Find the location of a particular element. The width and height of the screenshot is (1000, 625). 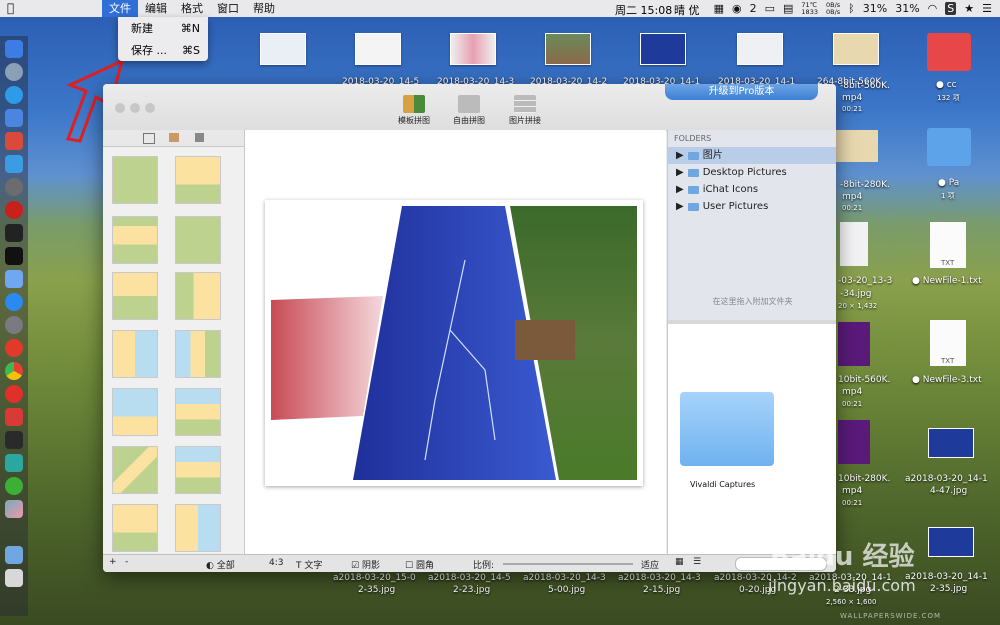

wechat-icon: ◉ is located at coordinates (737, 8).